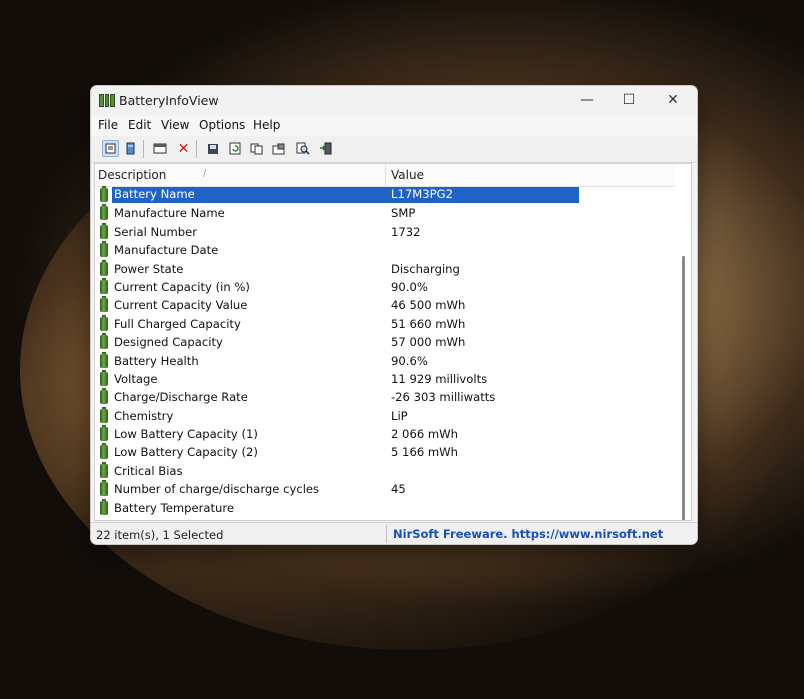 The image size is (804, 699). Describe the element at coordinates (234, 148) in the screenshot. I see `refresh-icon` at that location.